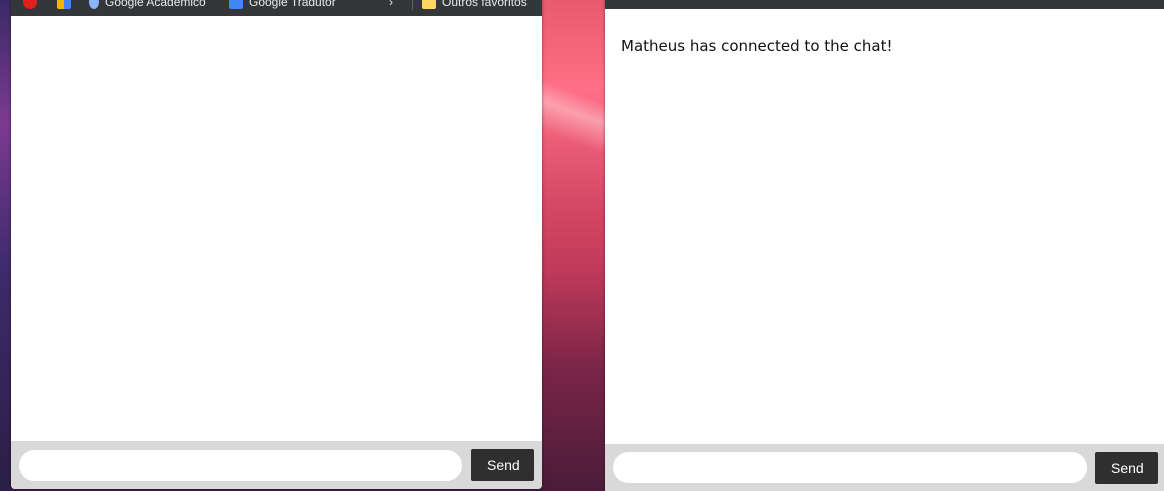  Describe the element at coordinates (236, 4) in the screenshot. I see `translate-icon` at that location.